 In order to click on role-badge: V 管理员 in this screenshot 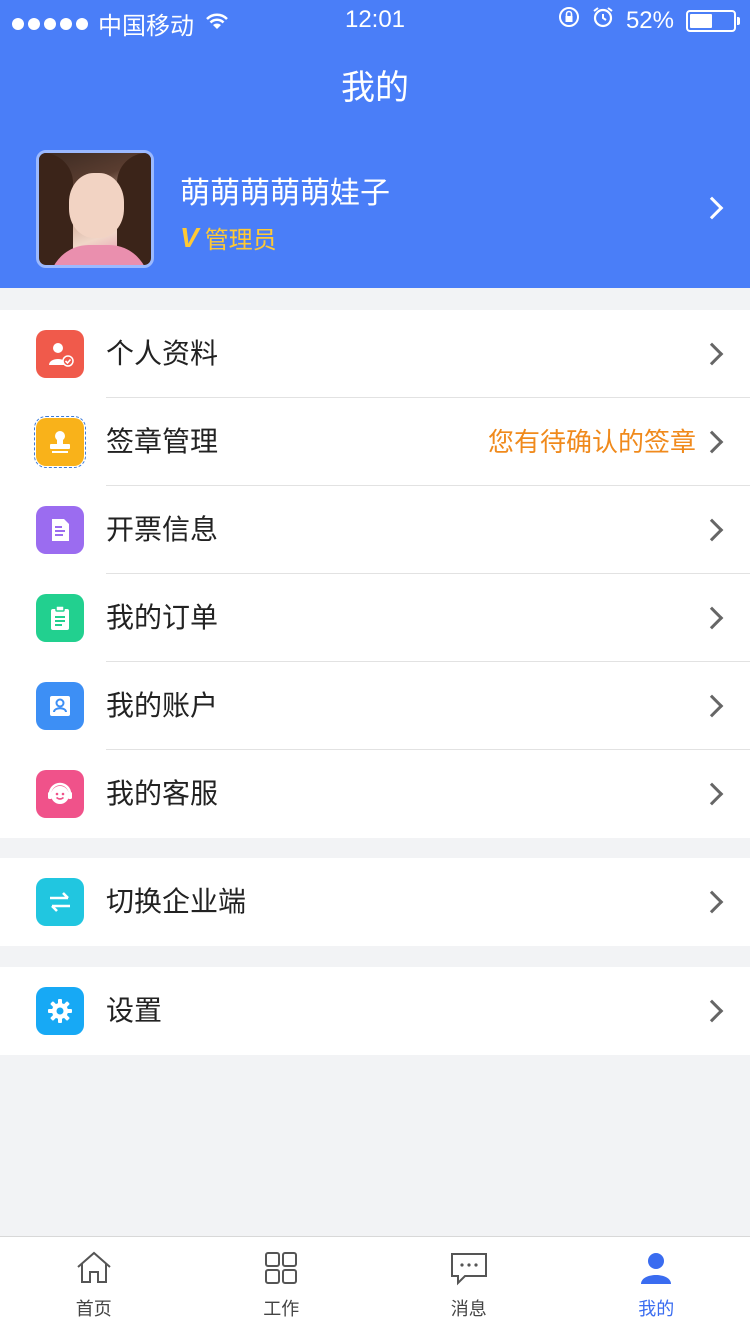, I will do `click(228, 237)`.